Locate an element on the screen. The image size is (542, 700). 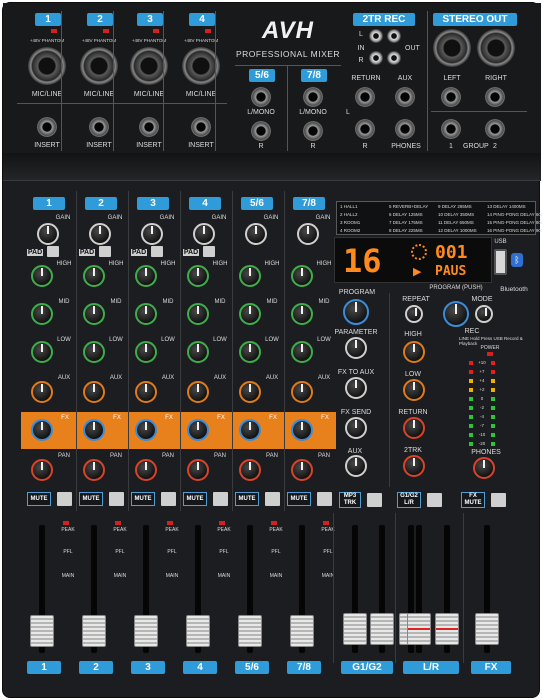
program-push-knob is located at coordinates (456, 314).